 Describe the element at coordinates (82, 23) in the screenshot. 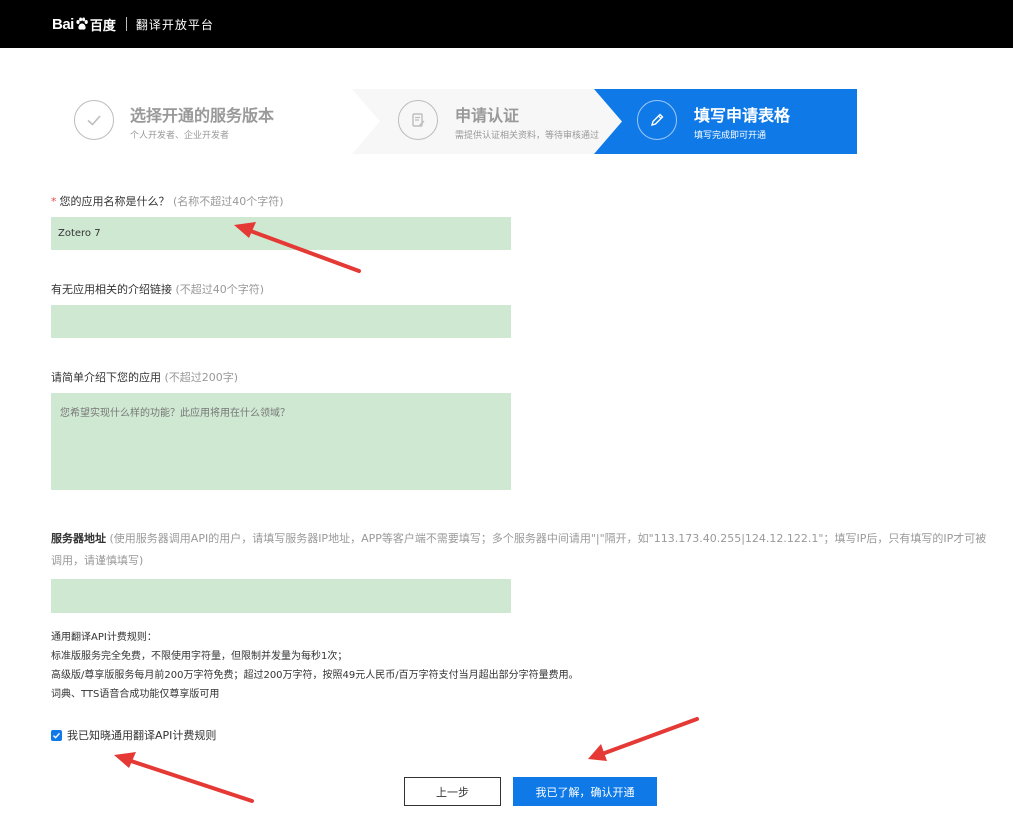

I see `baidu-paw-icon` at that location.